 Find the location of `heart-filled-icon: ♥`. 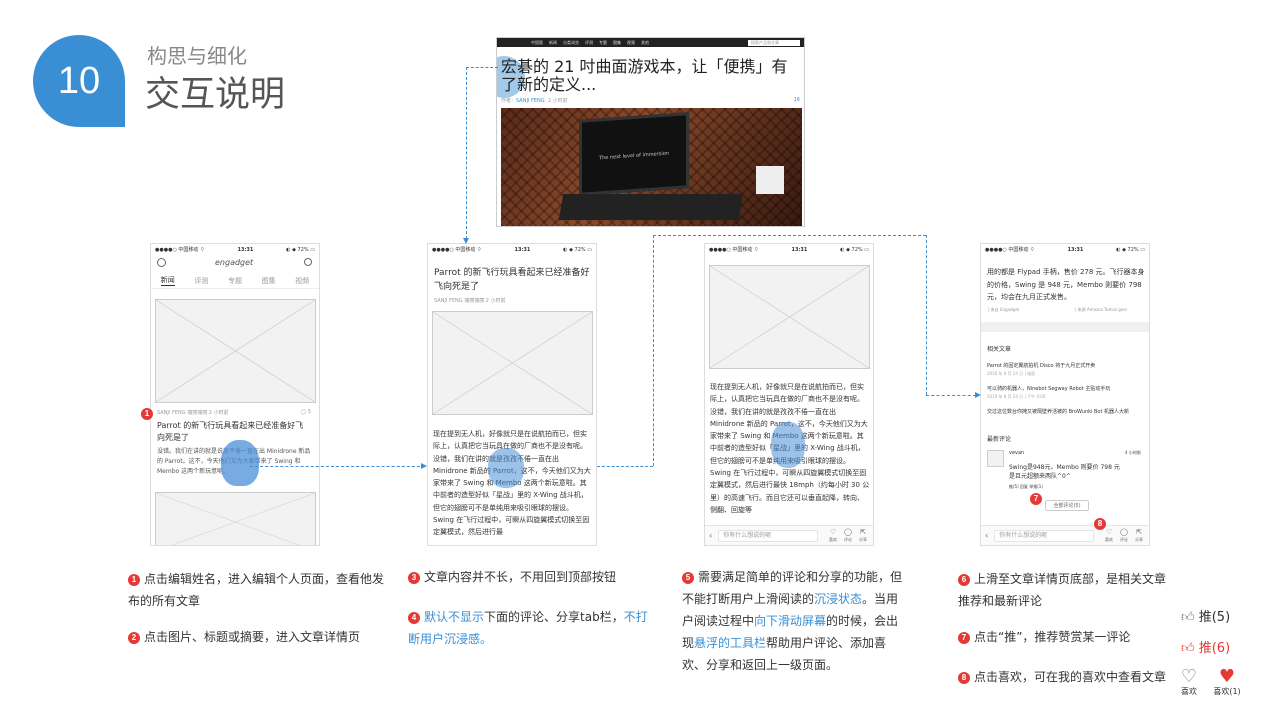

heart-filled-icon: ♥ is located at coordinates (1227, 676).